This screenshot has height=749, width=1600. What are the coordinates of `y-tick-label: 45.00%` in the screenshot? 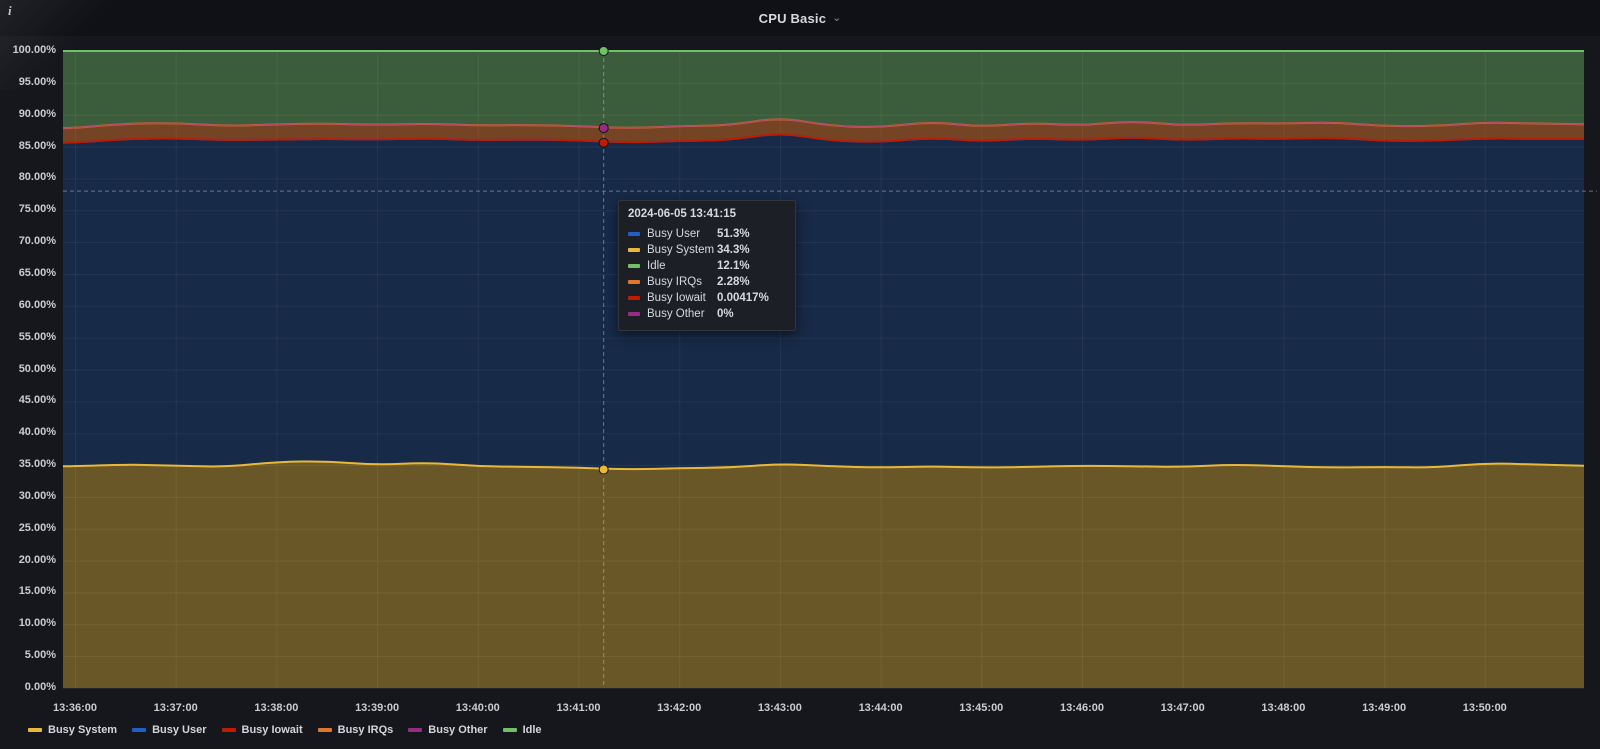 It's located at (37, 400).